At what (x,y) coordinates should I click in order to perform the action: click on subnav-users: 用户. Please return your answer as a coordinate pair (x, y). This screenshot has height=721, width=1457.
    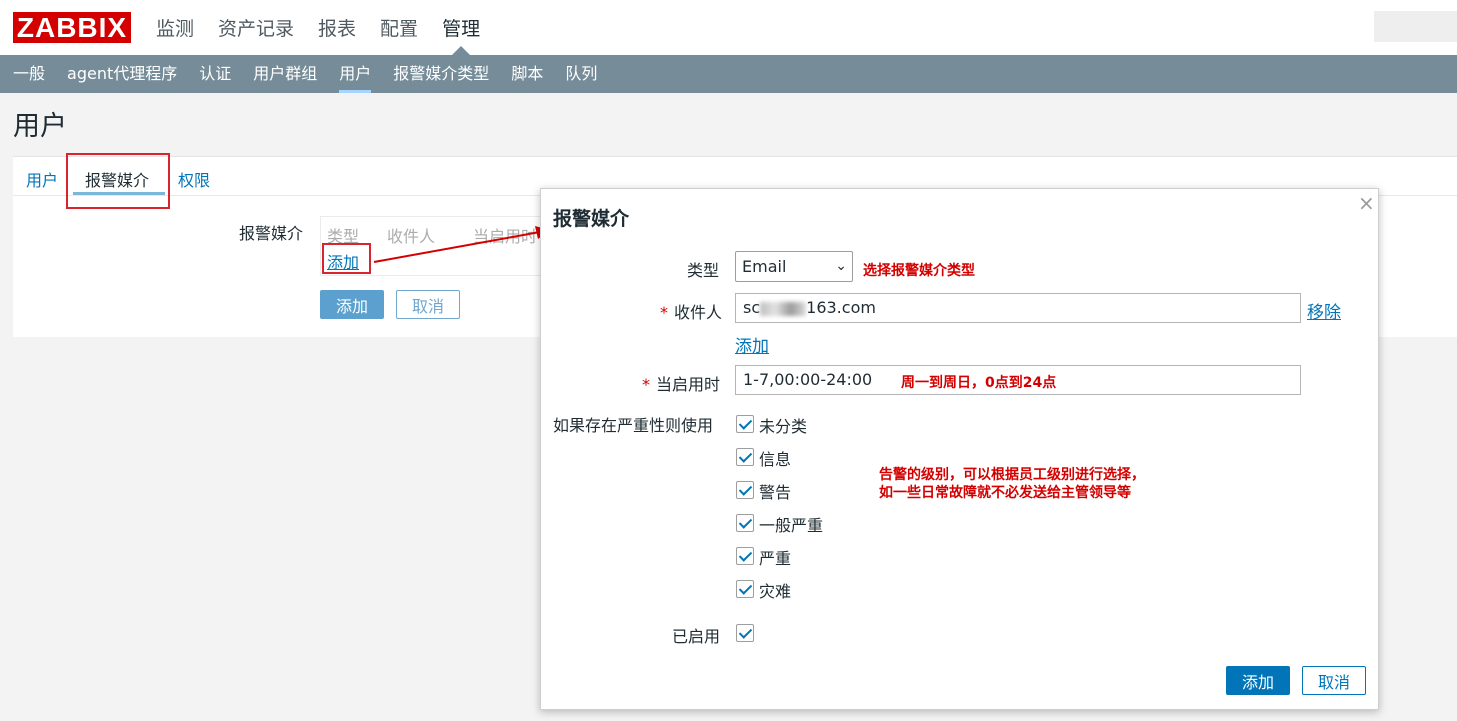
    Looking at the image, I should click on (355, 74).